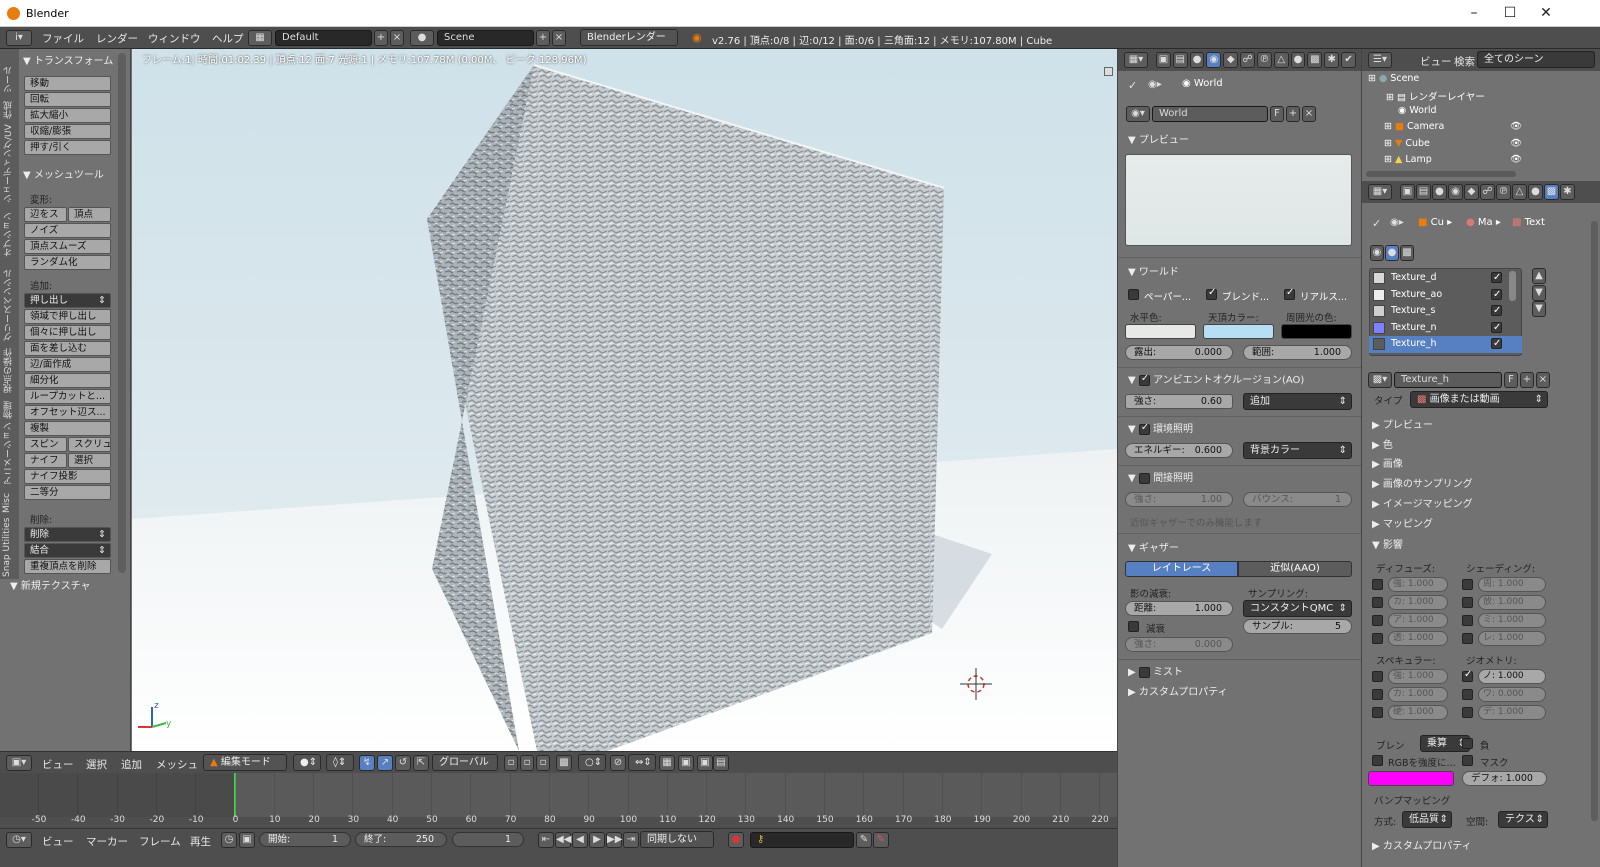 The image size is (1600, 867). I want to click on delete-keyframe-icon: ✎, so click(881, 840).